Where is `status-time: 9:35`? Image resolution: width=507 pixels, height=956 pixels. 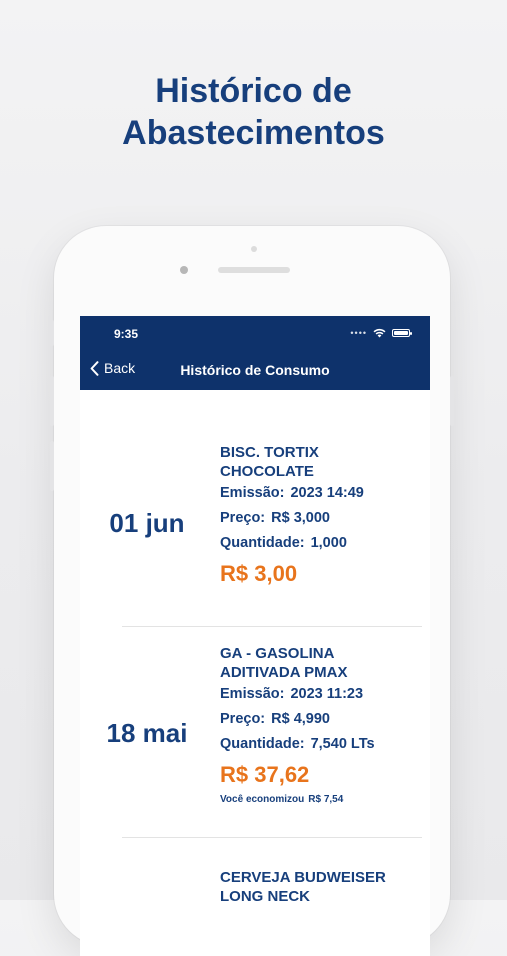 status-time: 9:35 is located at coordinates (126, 334).